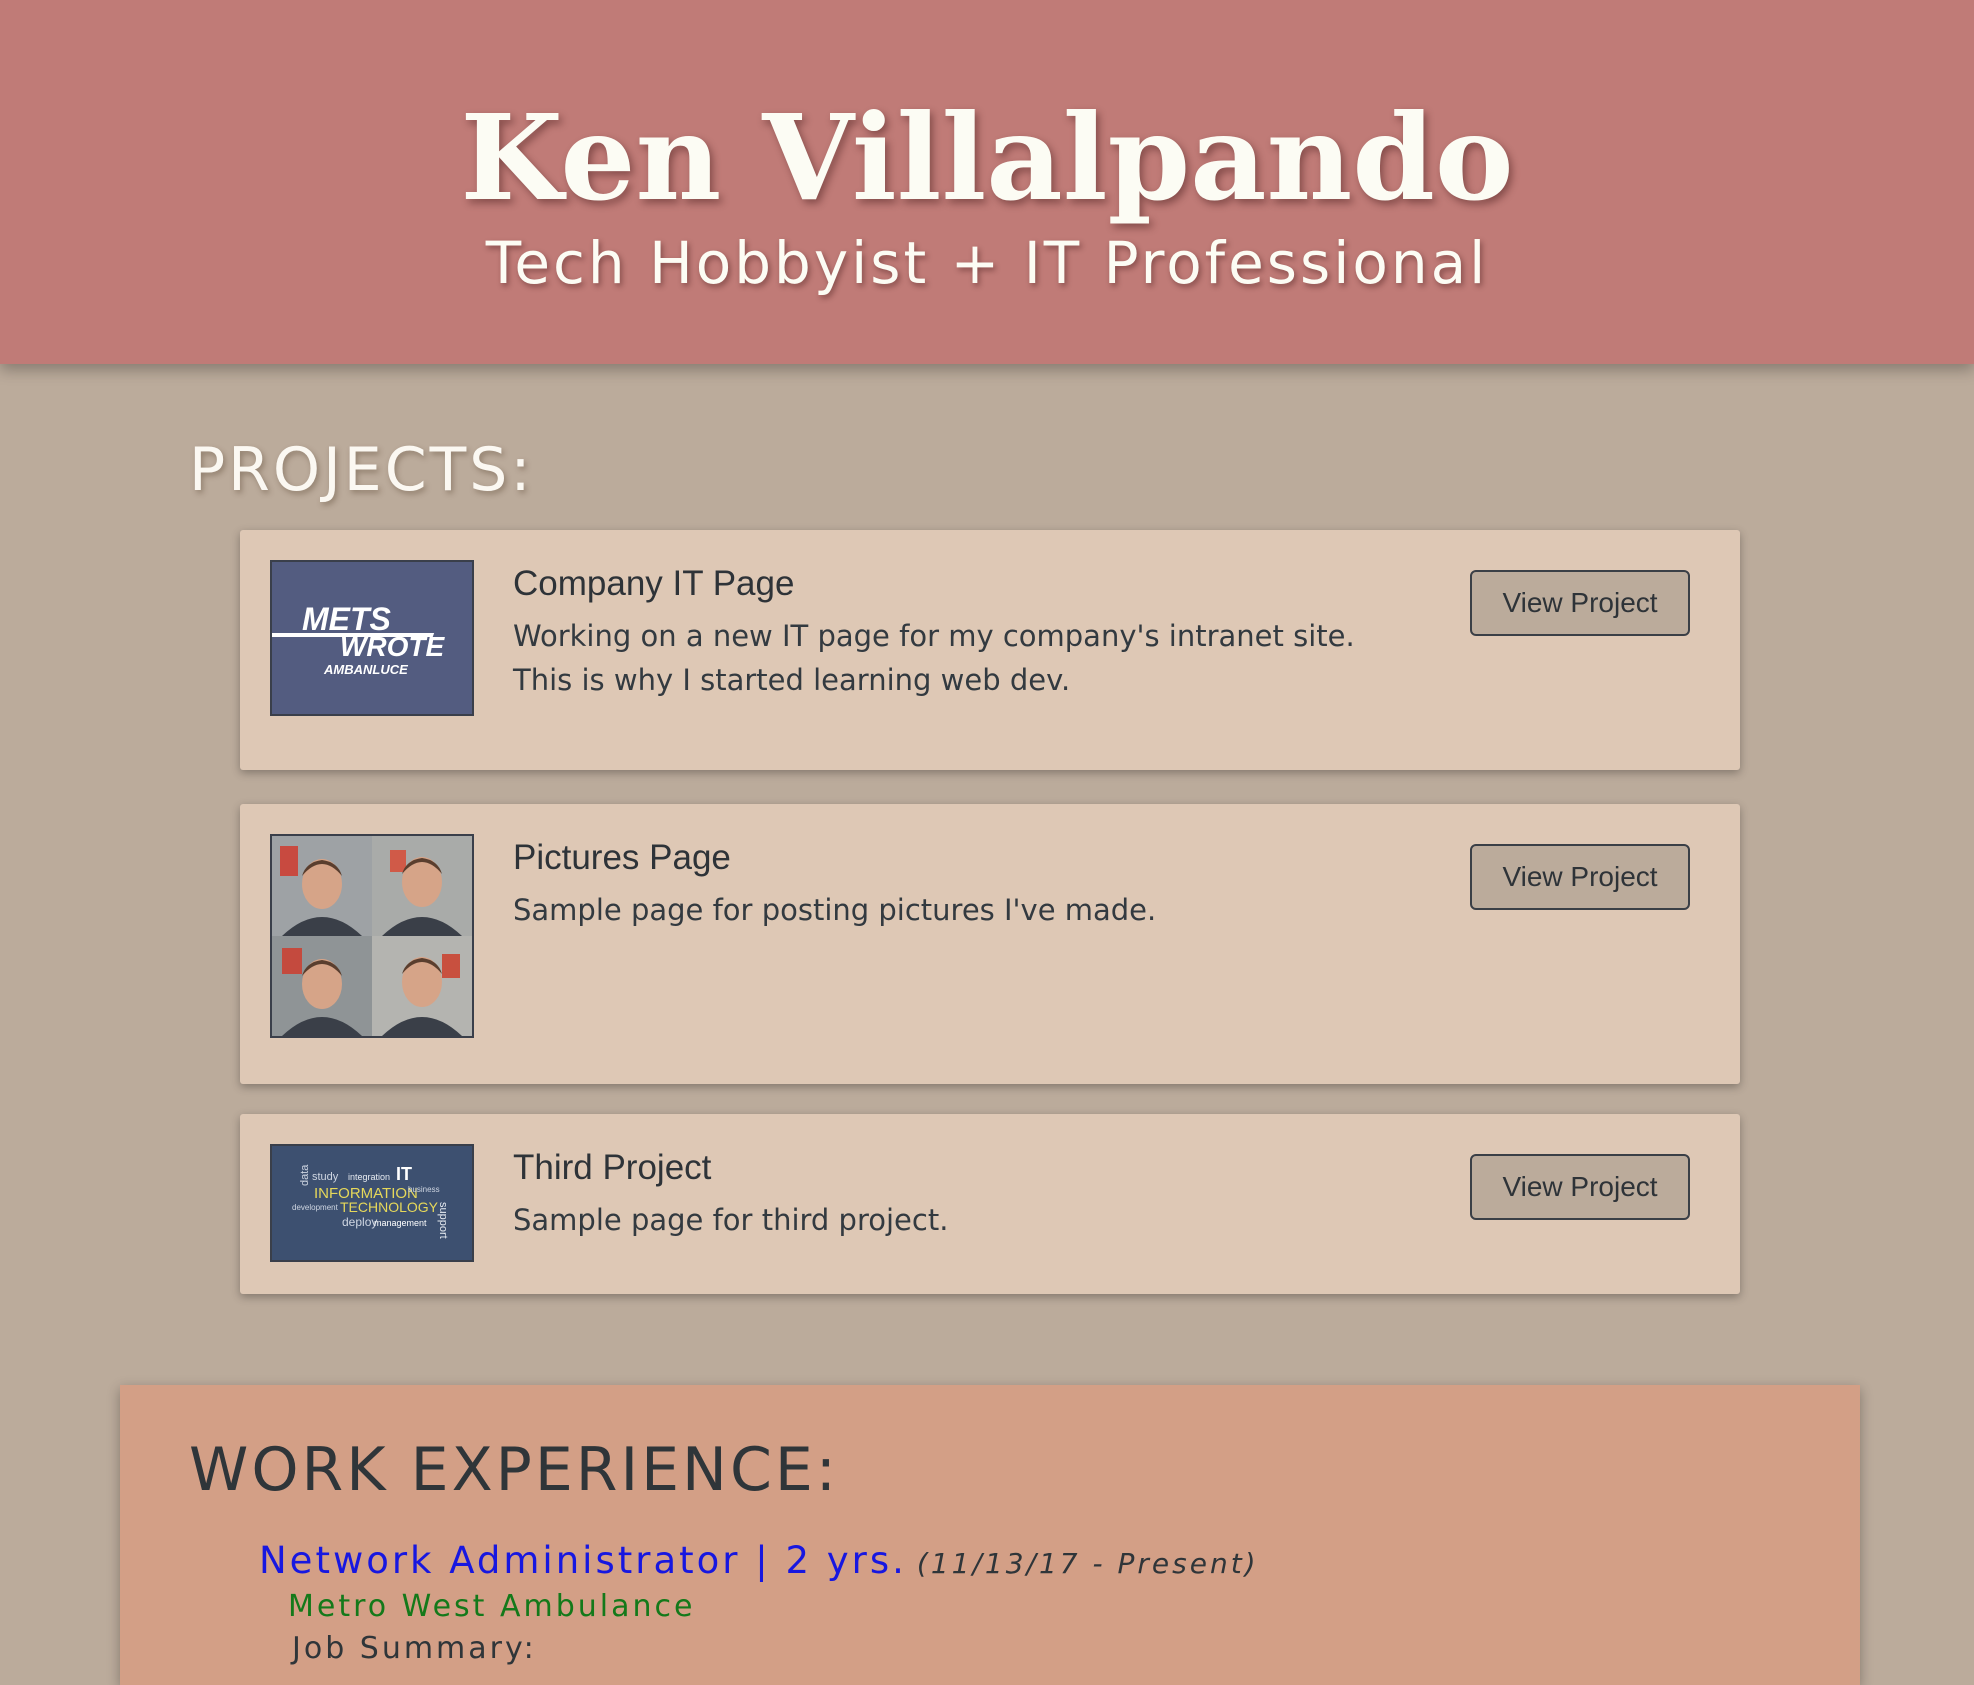 The height and width of the screenshot is (1685, 1974). I want to click on job-dates: (11/13/17 - Present), so click(1087, 1563).